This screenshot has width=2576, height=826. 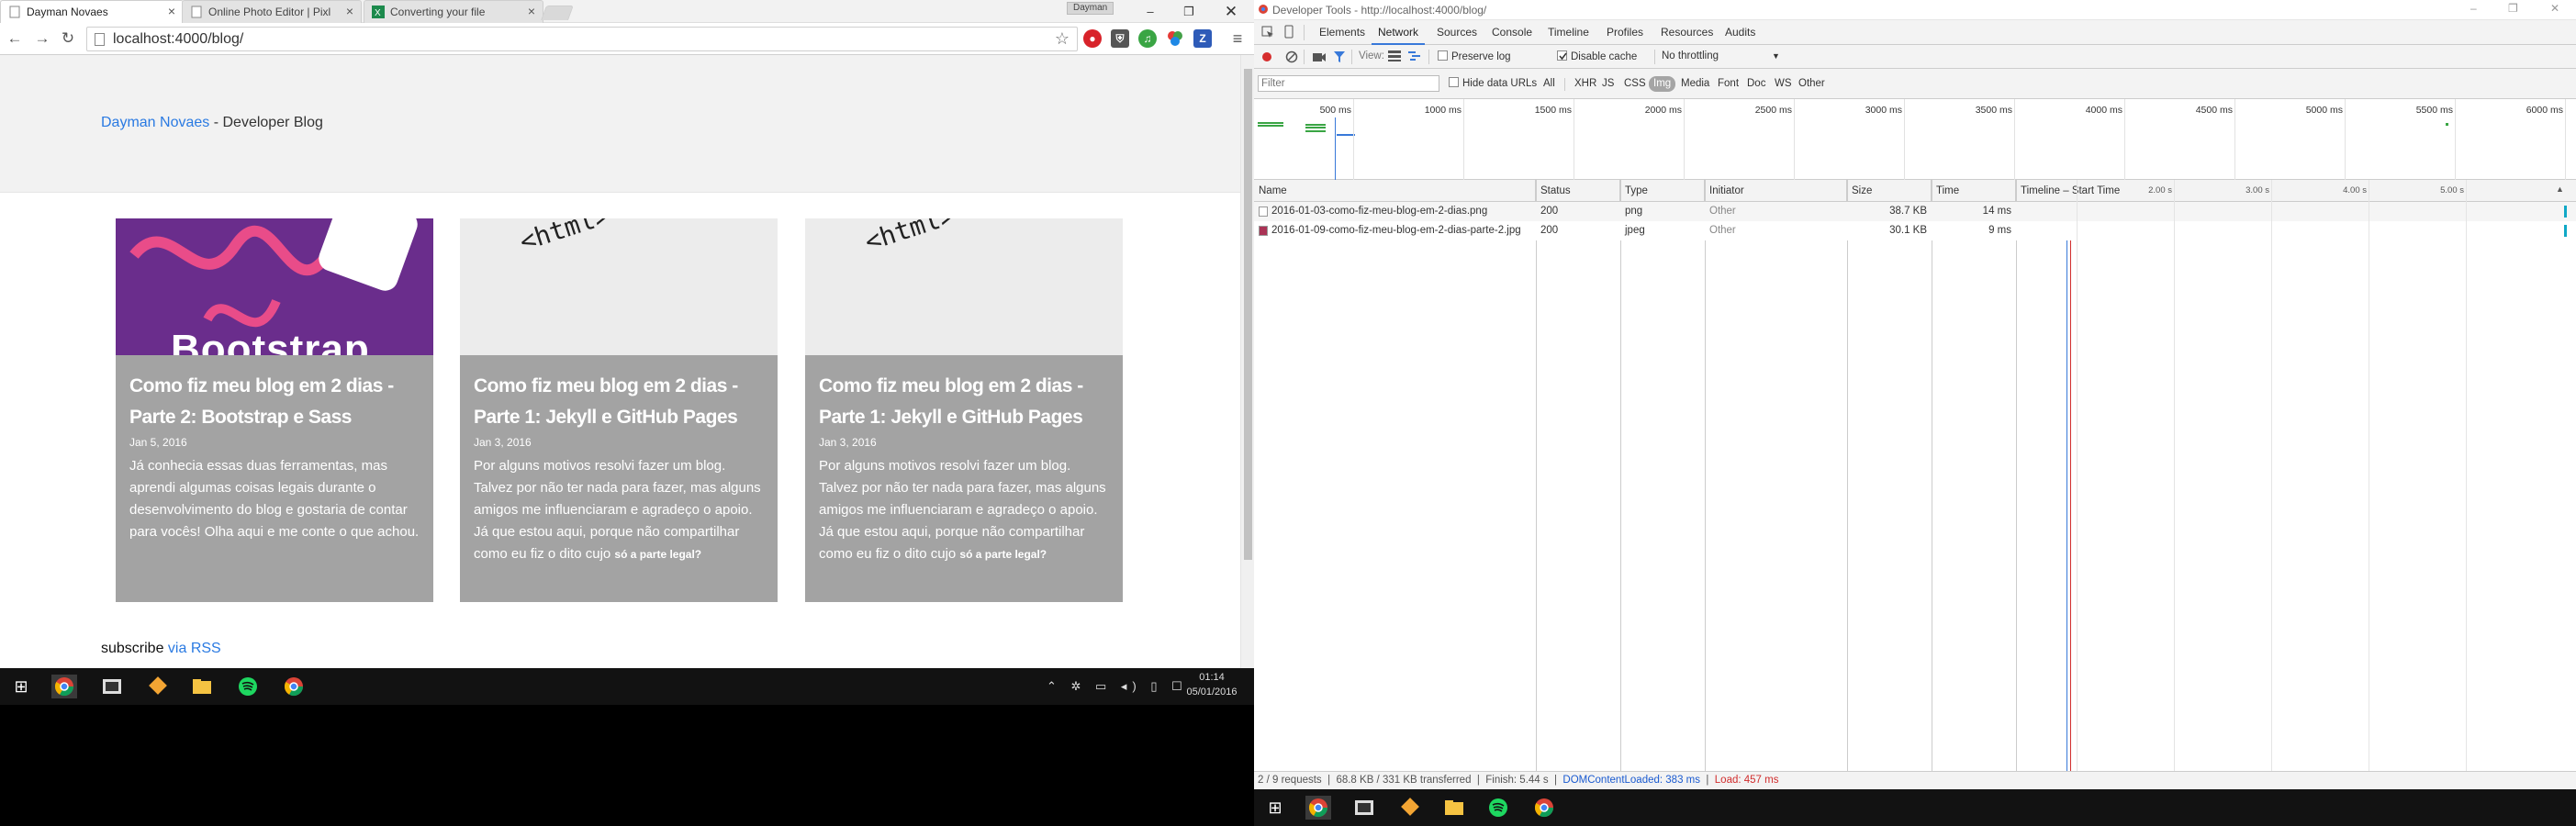 I want to click on hide-data-urls-checkbox: Hide data URLs, so click(x=1493, y=83).